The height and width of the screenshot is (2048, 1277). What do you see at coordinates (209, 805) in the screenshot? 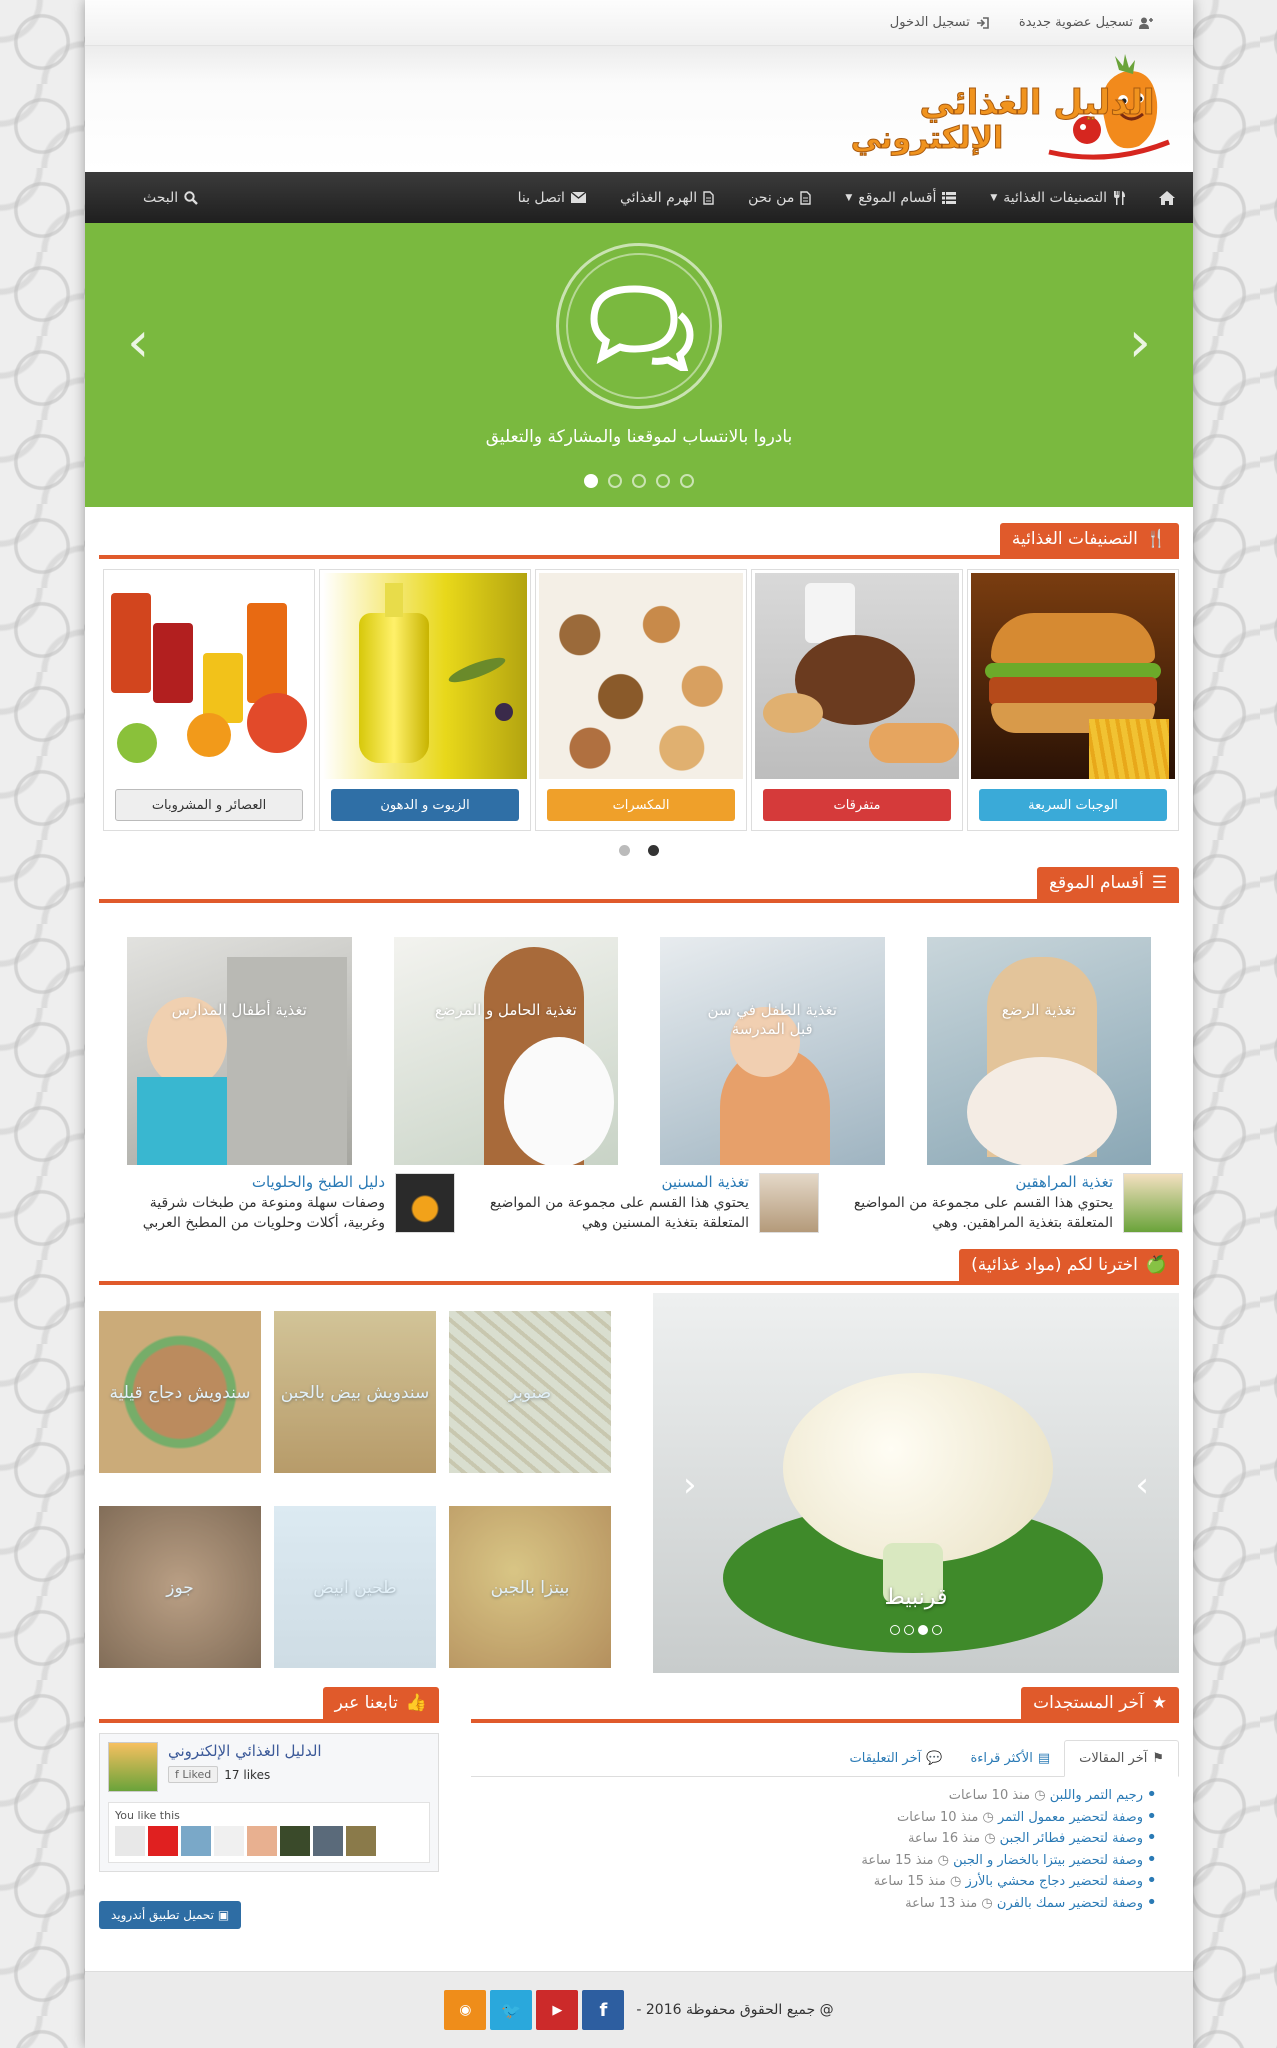
I see `category-button: العصائر و المشروبات` at bounding box center [209, 805].